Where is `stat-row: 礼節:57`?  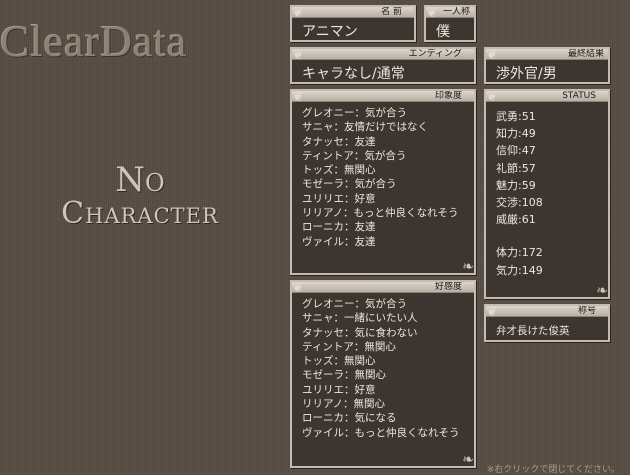 stat-row: 礼節:57 is located at coordinates (516, 168).